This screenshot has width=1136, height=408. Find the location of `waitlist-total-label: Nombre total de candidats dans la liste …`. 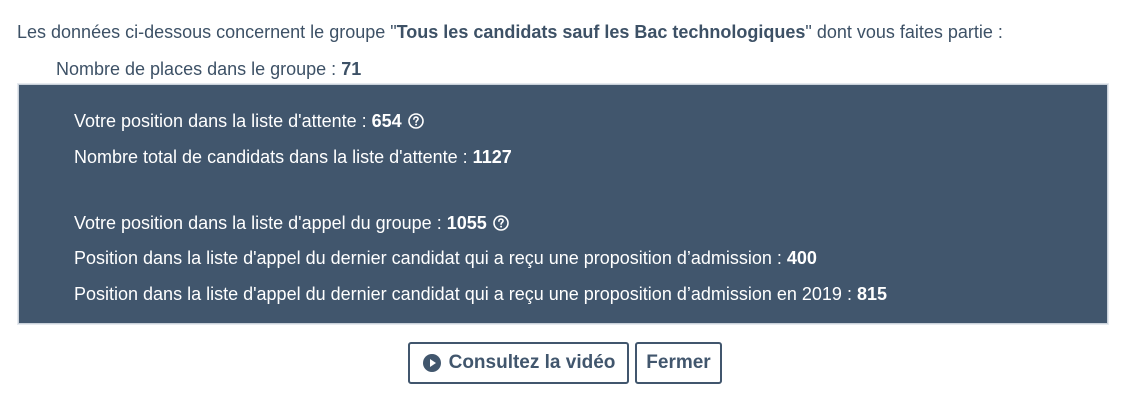

waitlist-total-label: Nombre total de candidats dans la liste … is located at coordinates (271, 157).